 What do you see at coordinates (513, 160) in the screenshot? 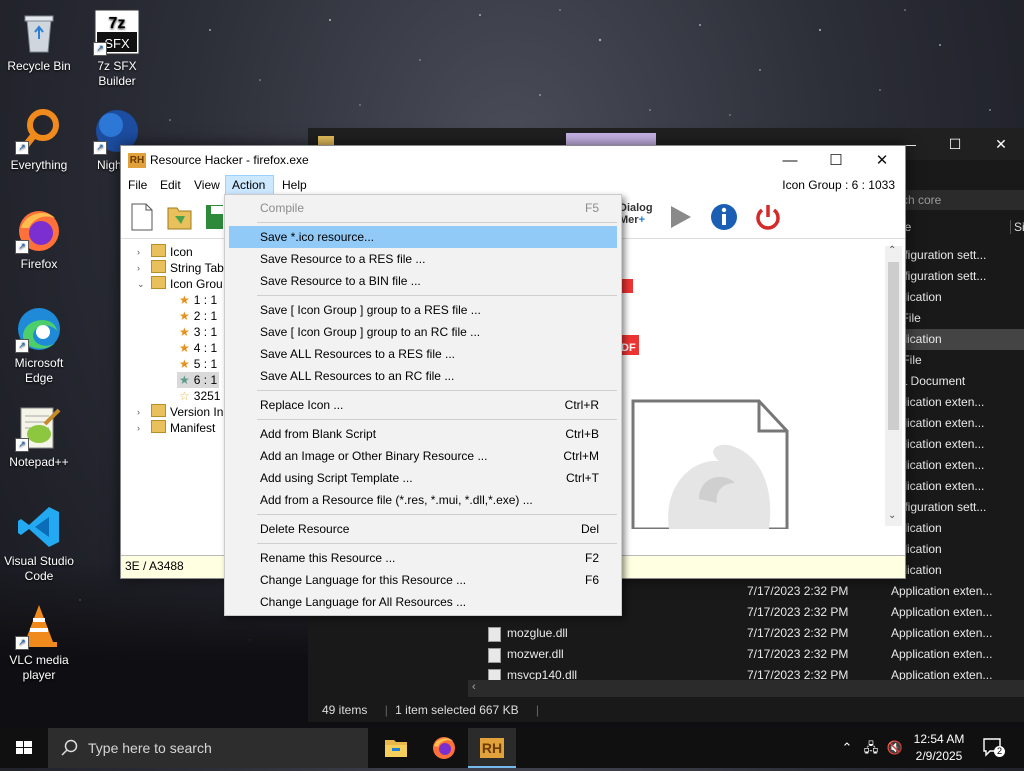
I see `rh-title-bar: RH Resource Hacker - firefox.exe — ☐ ✕` at bounding box center [513, 160].